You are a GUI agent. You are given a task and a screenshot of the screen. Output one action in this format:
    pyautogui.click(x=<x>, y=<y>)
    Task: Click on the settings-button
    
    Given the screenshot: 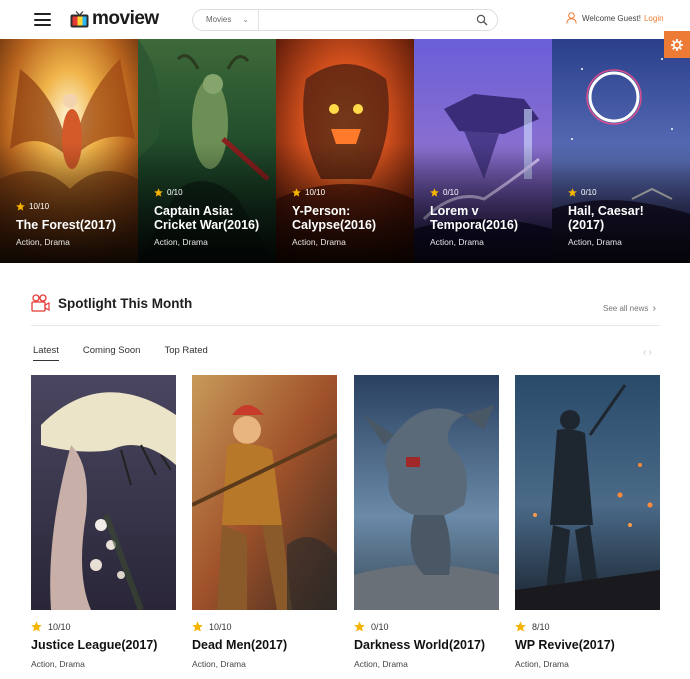 What is the action you would take?
    pyautogui.click(x=677, y=44)
    